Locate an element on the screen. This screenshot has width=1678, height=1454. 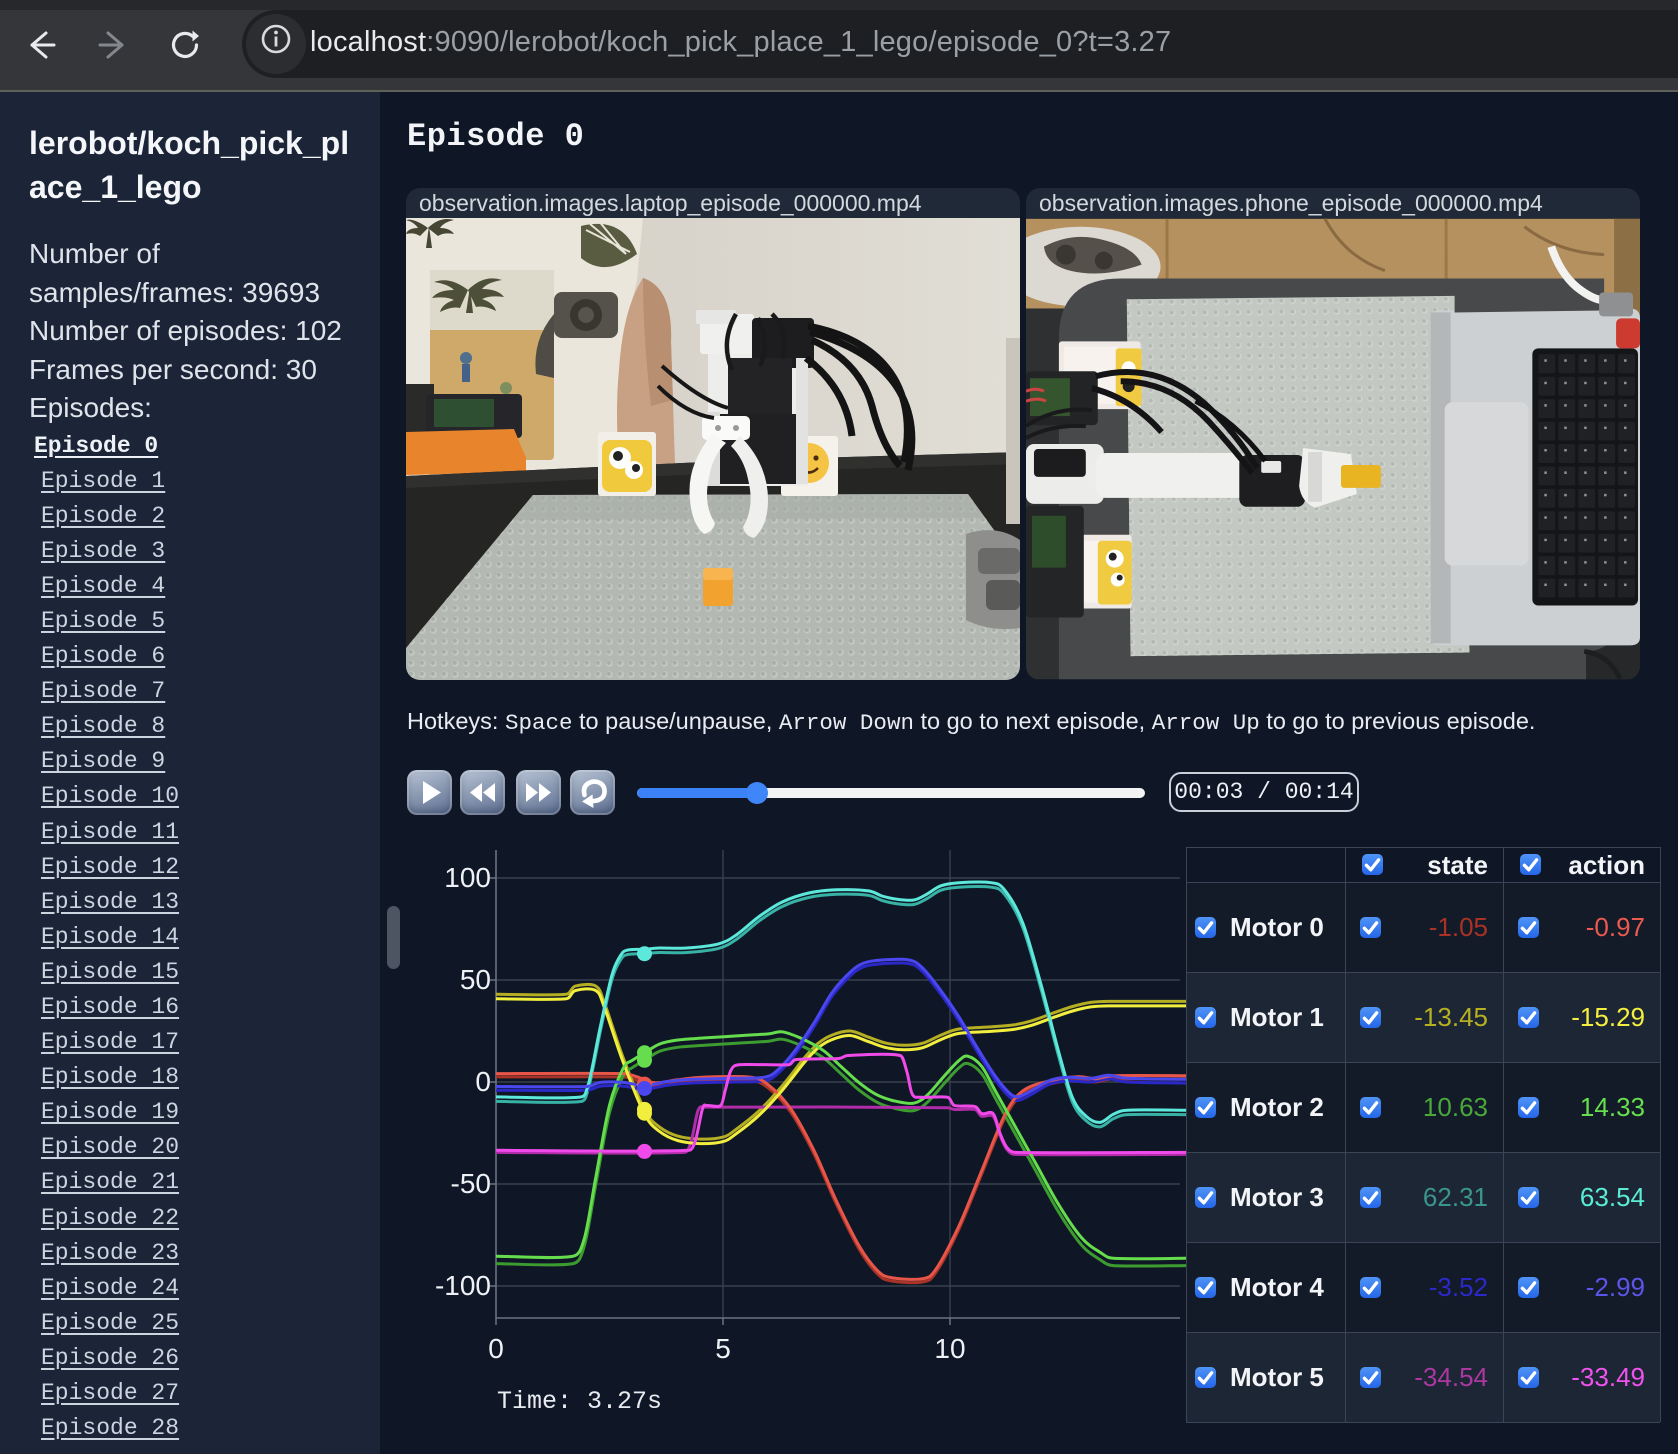
svg-text: -50 is located at coordinates (471, 1183).